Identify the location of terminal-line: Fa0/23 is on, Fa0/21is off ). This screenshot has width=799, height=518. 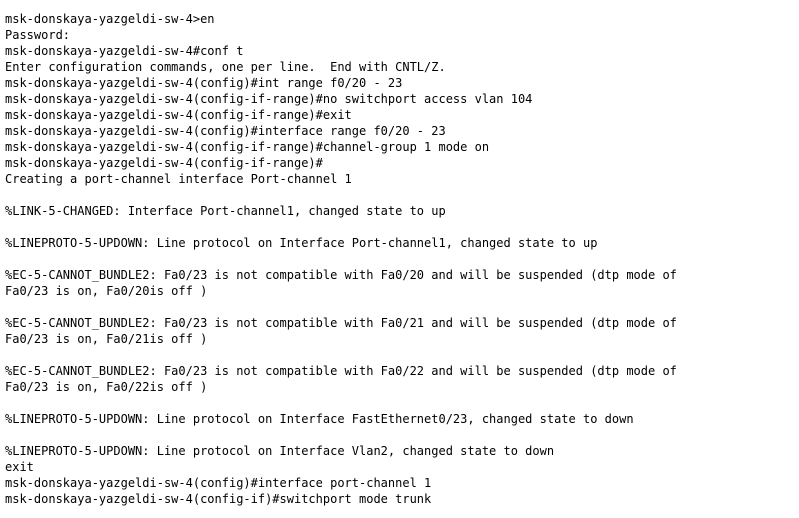
(106, 339).